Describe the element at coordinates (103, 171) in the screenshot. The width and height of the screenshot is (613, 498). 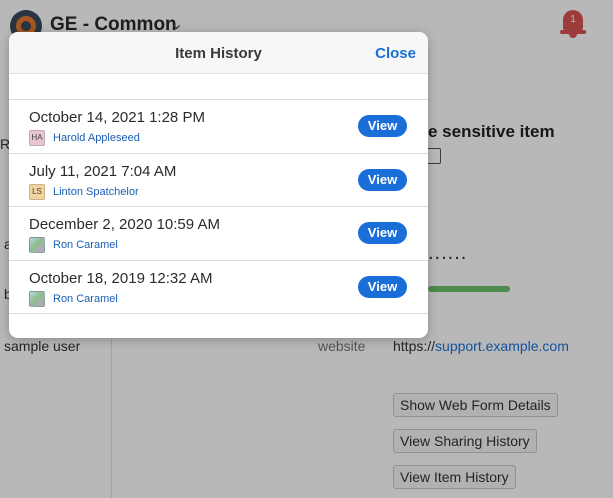
I see `history-date: July 11, 2021 7:04 AM` at that location.